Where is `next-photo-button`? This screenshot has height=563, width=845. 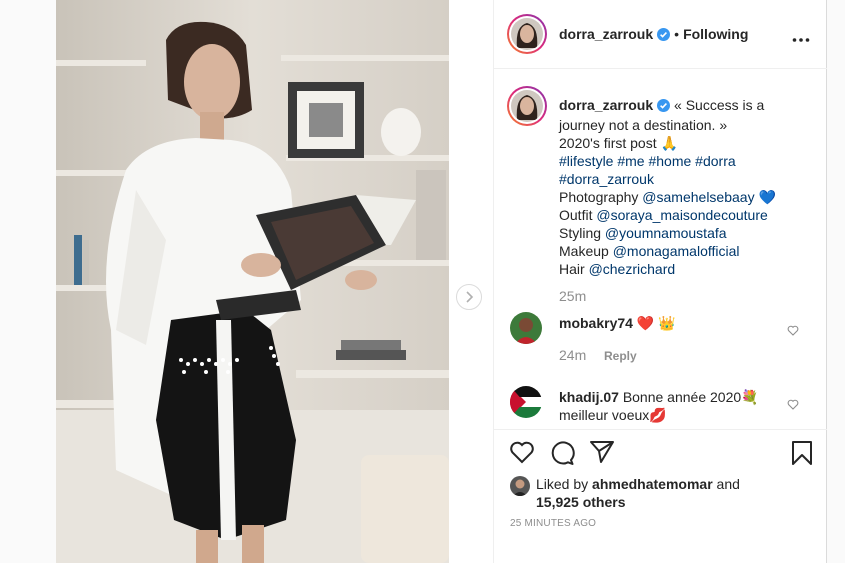 next-photo-button is located at coordinates (469, 297).